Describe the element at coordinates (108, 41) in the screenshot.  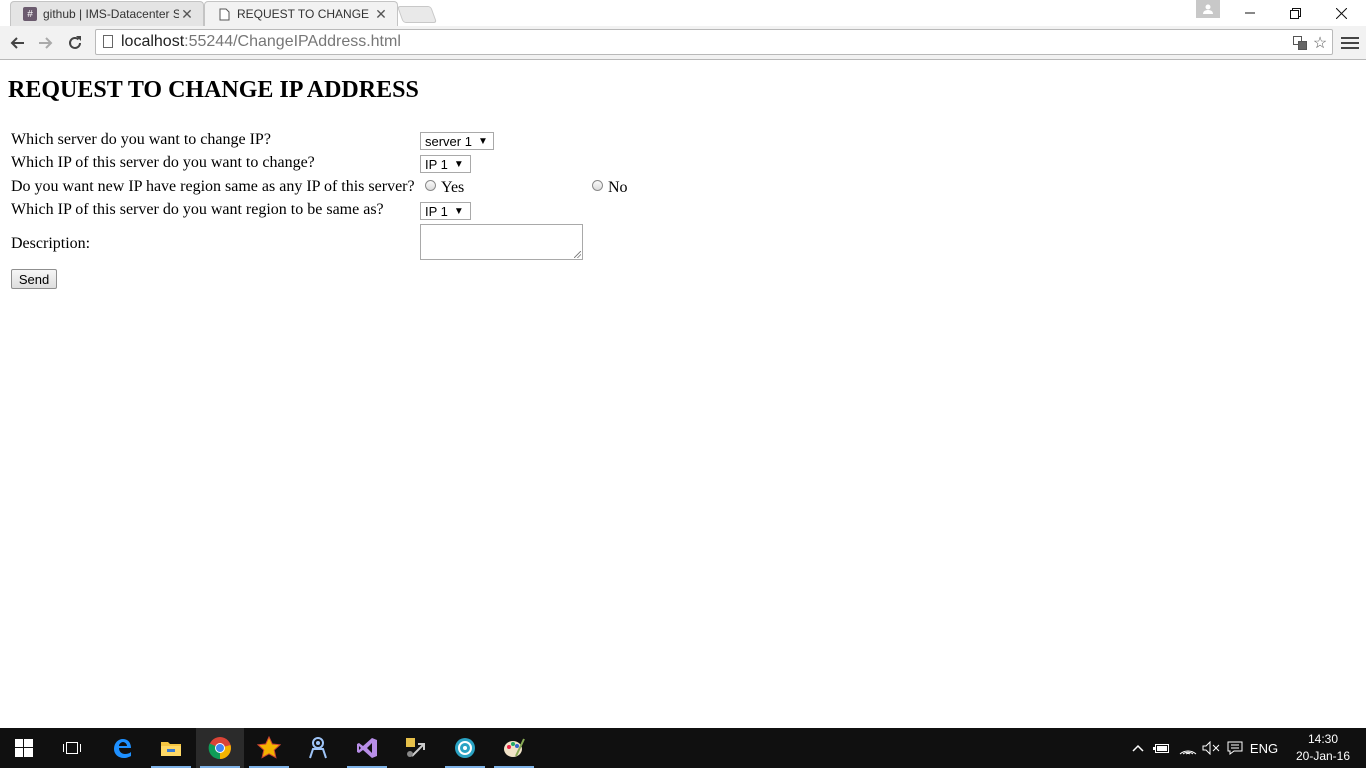
I see `page-icon` at that location.